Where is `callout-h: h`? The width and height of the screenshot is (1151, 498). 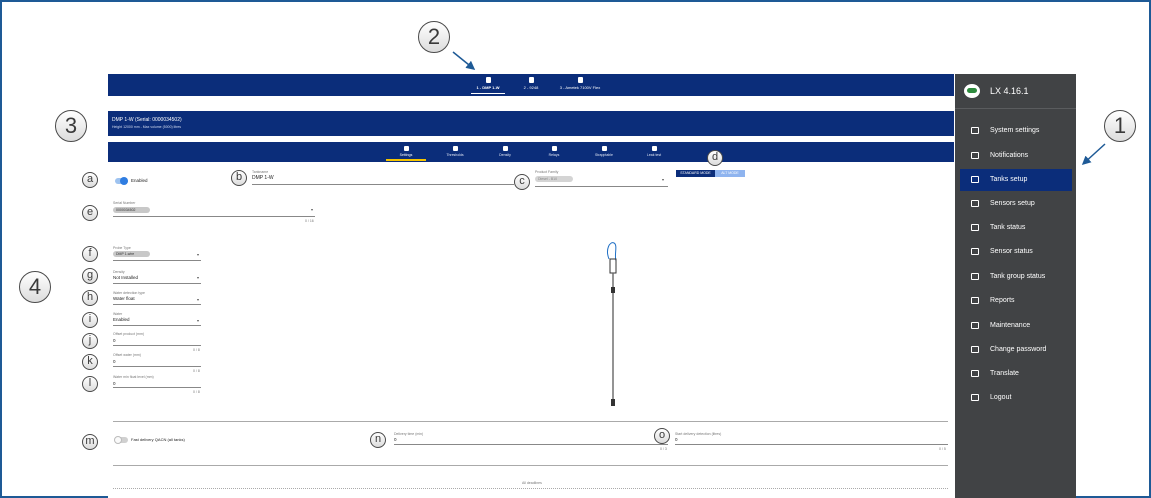 callout-h: h is located at coordinates (90, 298).